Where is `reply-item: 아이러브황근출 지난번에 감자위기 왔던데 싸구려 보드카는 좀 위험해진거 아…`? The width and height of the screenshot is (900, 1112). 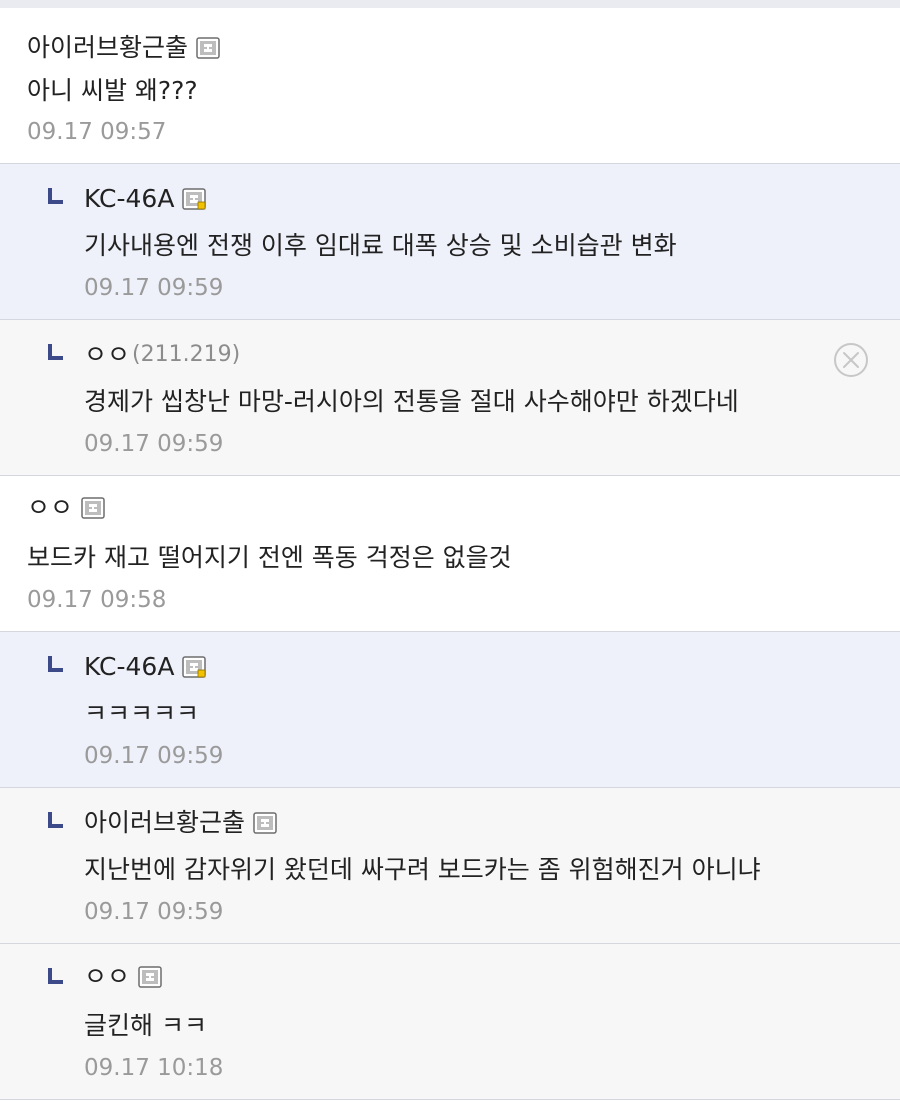 reply-item: 아이러브황근출 지난번에 감자위기 왔던데 싸구려 보드카는 좀 위험해진거 아… is located at coordinates (450, 866).